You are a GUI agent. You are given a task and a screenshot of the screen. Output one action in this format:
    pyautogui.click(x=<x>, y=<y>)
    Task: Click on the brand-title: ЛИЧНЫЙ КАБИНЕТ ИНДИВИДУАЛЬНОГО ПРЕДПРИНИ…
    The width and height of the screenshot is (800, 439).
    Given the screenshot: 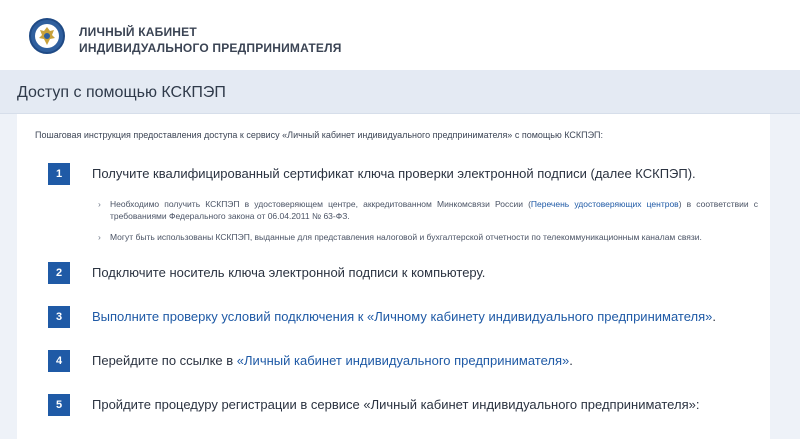 What is the action you would take?
    pyautogui.click(x=210, y=40)
    